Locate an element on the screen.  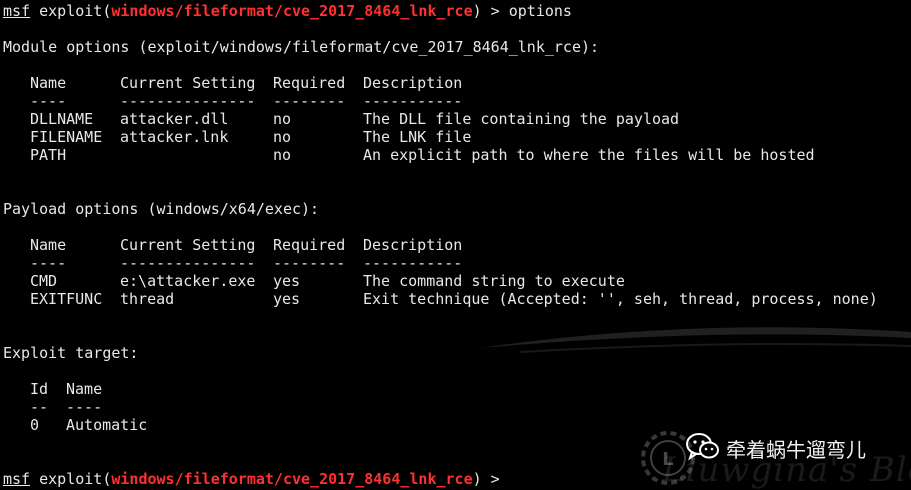
header-id: Id is located at coordinates (39, 389).